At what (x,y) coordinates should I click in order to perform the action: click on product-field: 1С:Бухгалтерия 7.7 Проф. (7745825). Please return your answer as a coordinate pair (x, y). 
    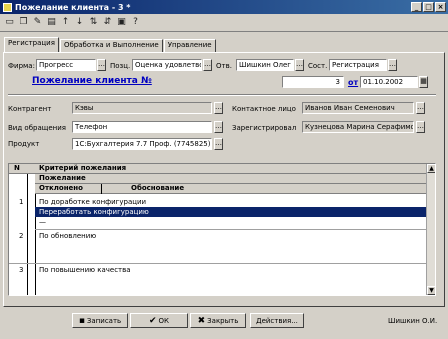
    Looking at the image, I should click on (142, 144).